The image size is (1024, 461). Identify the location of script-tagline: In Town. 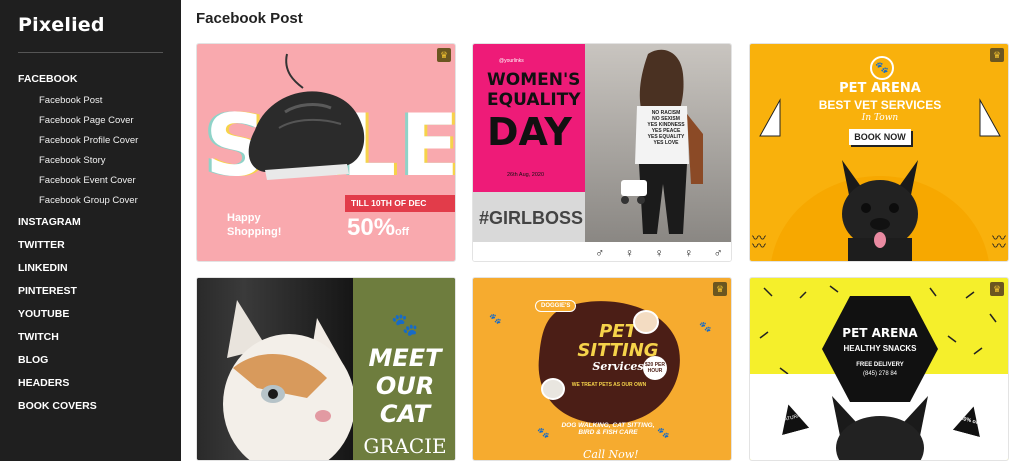
(880, 118).